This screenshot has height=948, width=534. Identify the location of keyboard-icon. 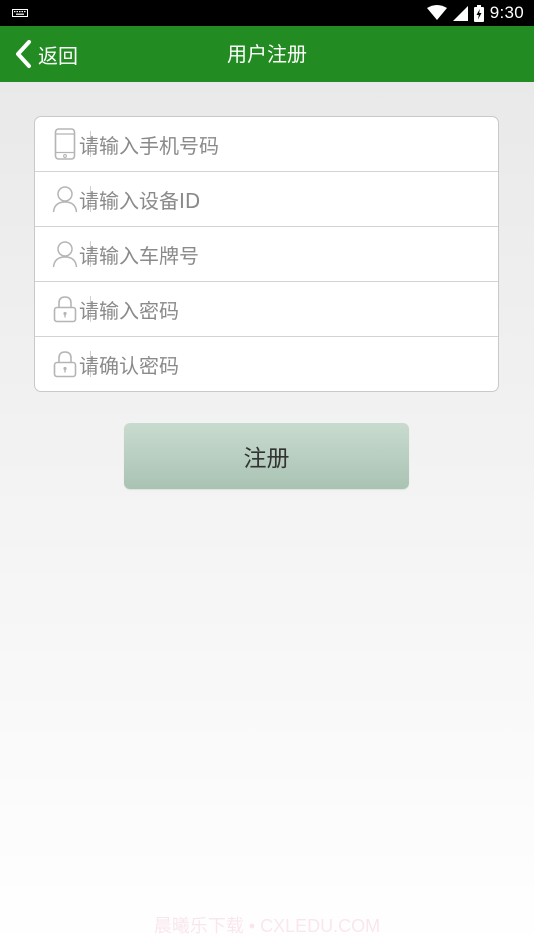
(20, 13).